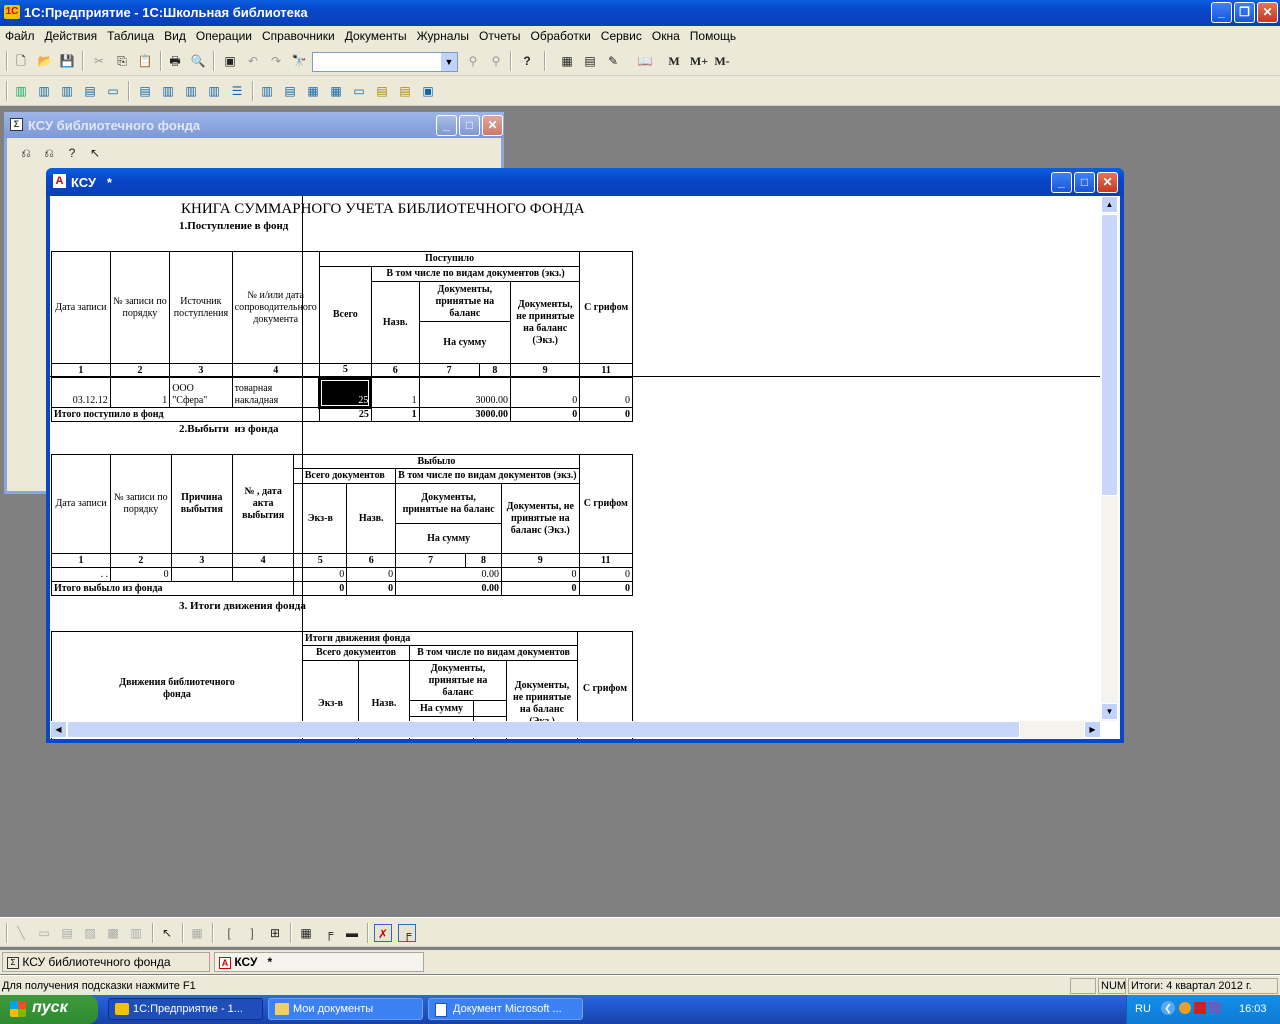  What do you see at coordinates (224, 36) in the screenshot?
I see `menu-operations: Операции` at bounding box center [224, 36].